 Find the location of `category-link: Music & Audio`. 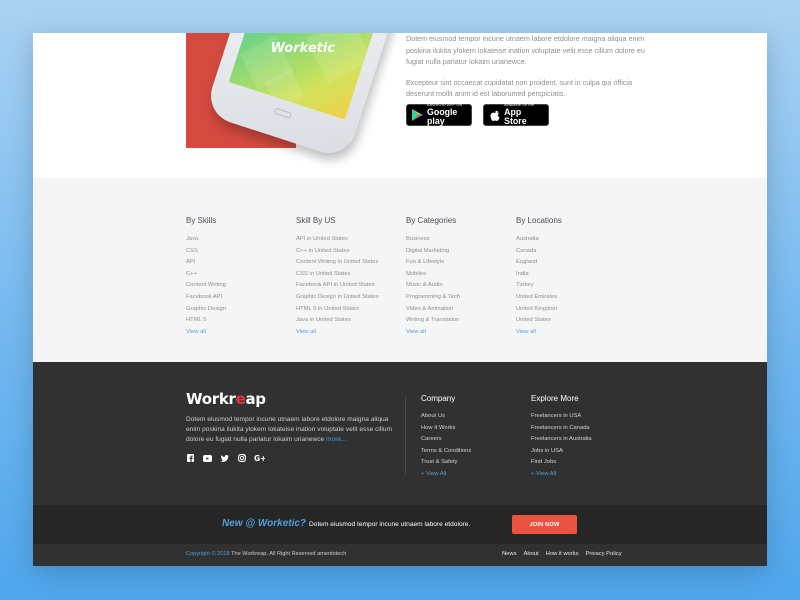

category-link: Music & Audio is located at coordinates (461, 286).